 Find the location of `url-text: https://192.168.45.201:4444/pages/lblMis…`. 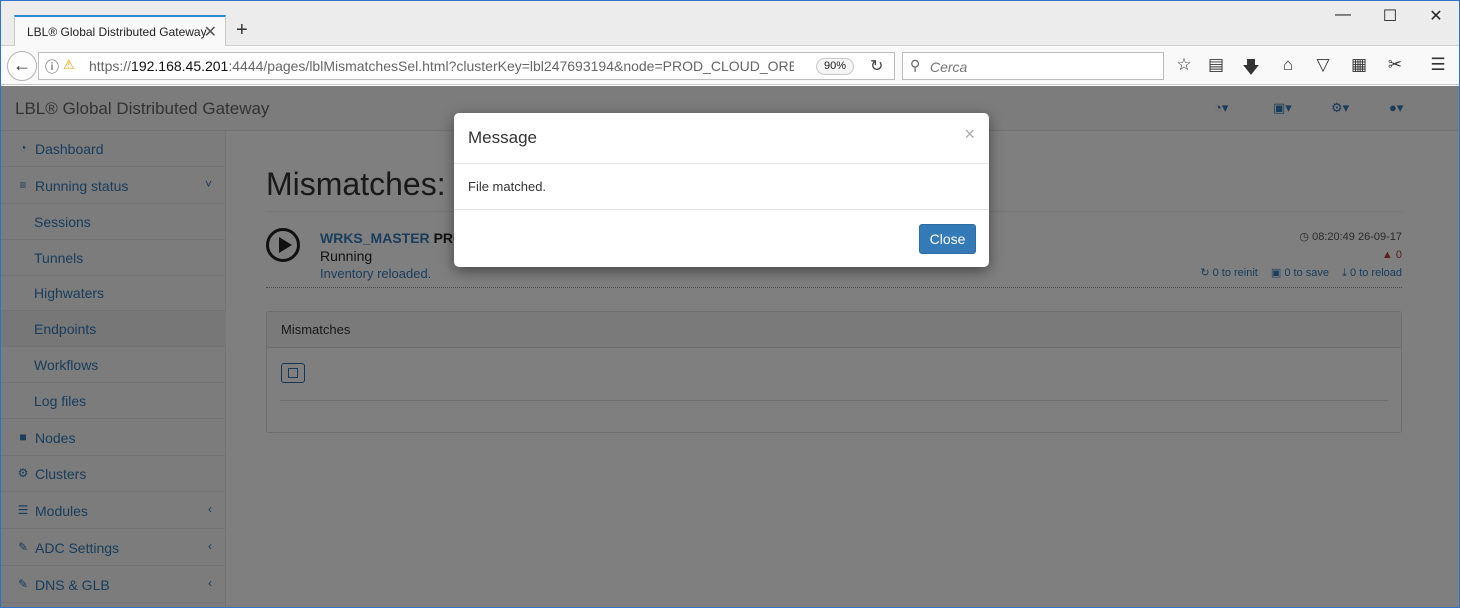

url-text: https://192.168.45.201:4444/pages/lblMis… is located at coordinates (441, 66).